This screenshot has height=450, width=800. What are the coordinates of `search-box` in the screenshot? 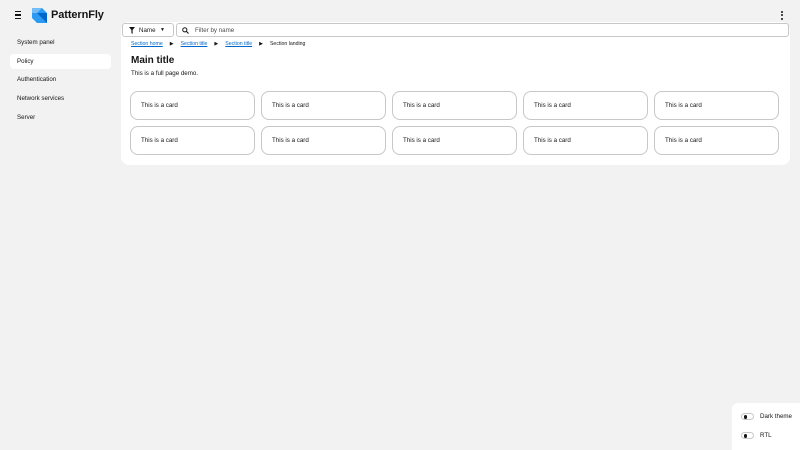 It's located at (482, 30).